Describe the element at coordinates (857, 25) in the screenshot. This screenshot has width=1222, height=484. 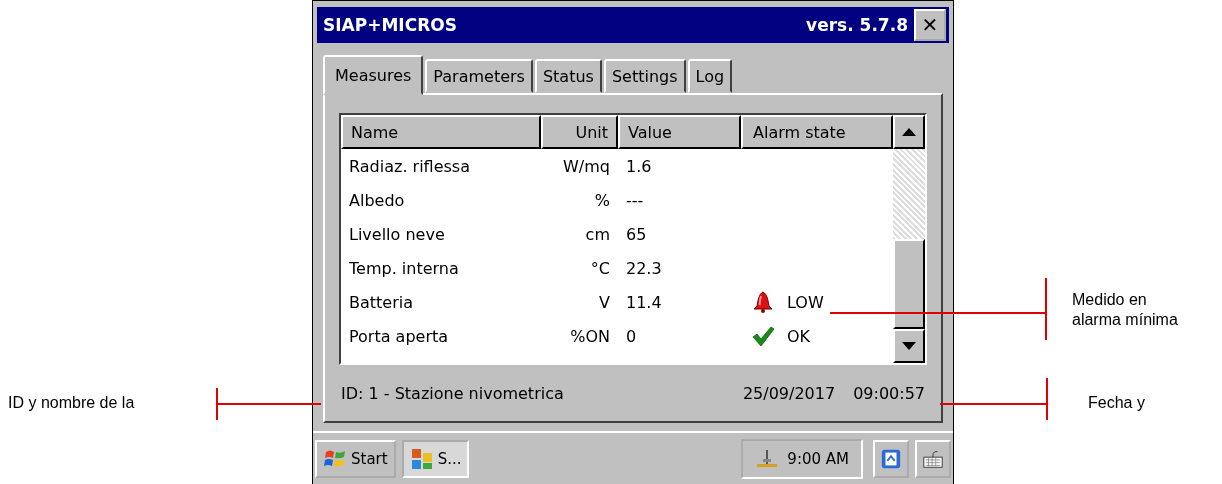
I see `version-label: vers. 5.7.8` at that location.